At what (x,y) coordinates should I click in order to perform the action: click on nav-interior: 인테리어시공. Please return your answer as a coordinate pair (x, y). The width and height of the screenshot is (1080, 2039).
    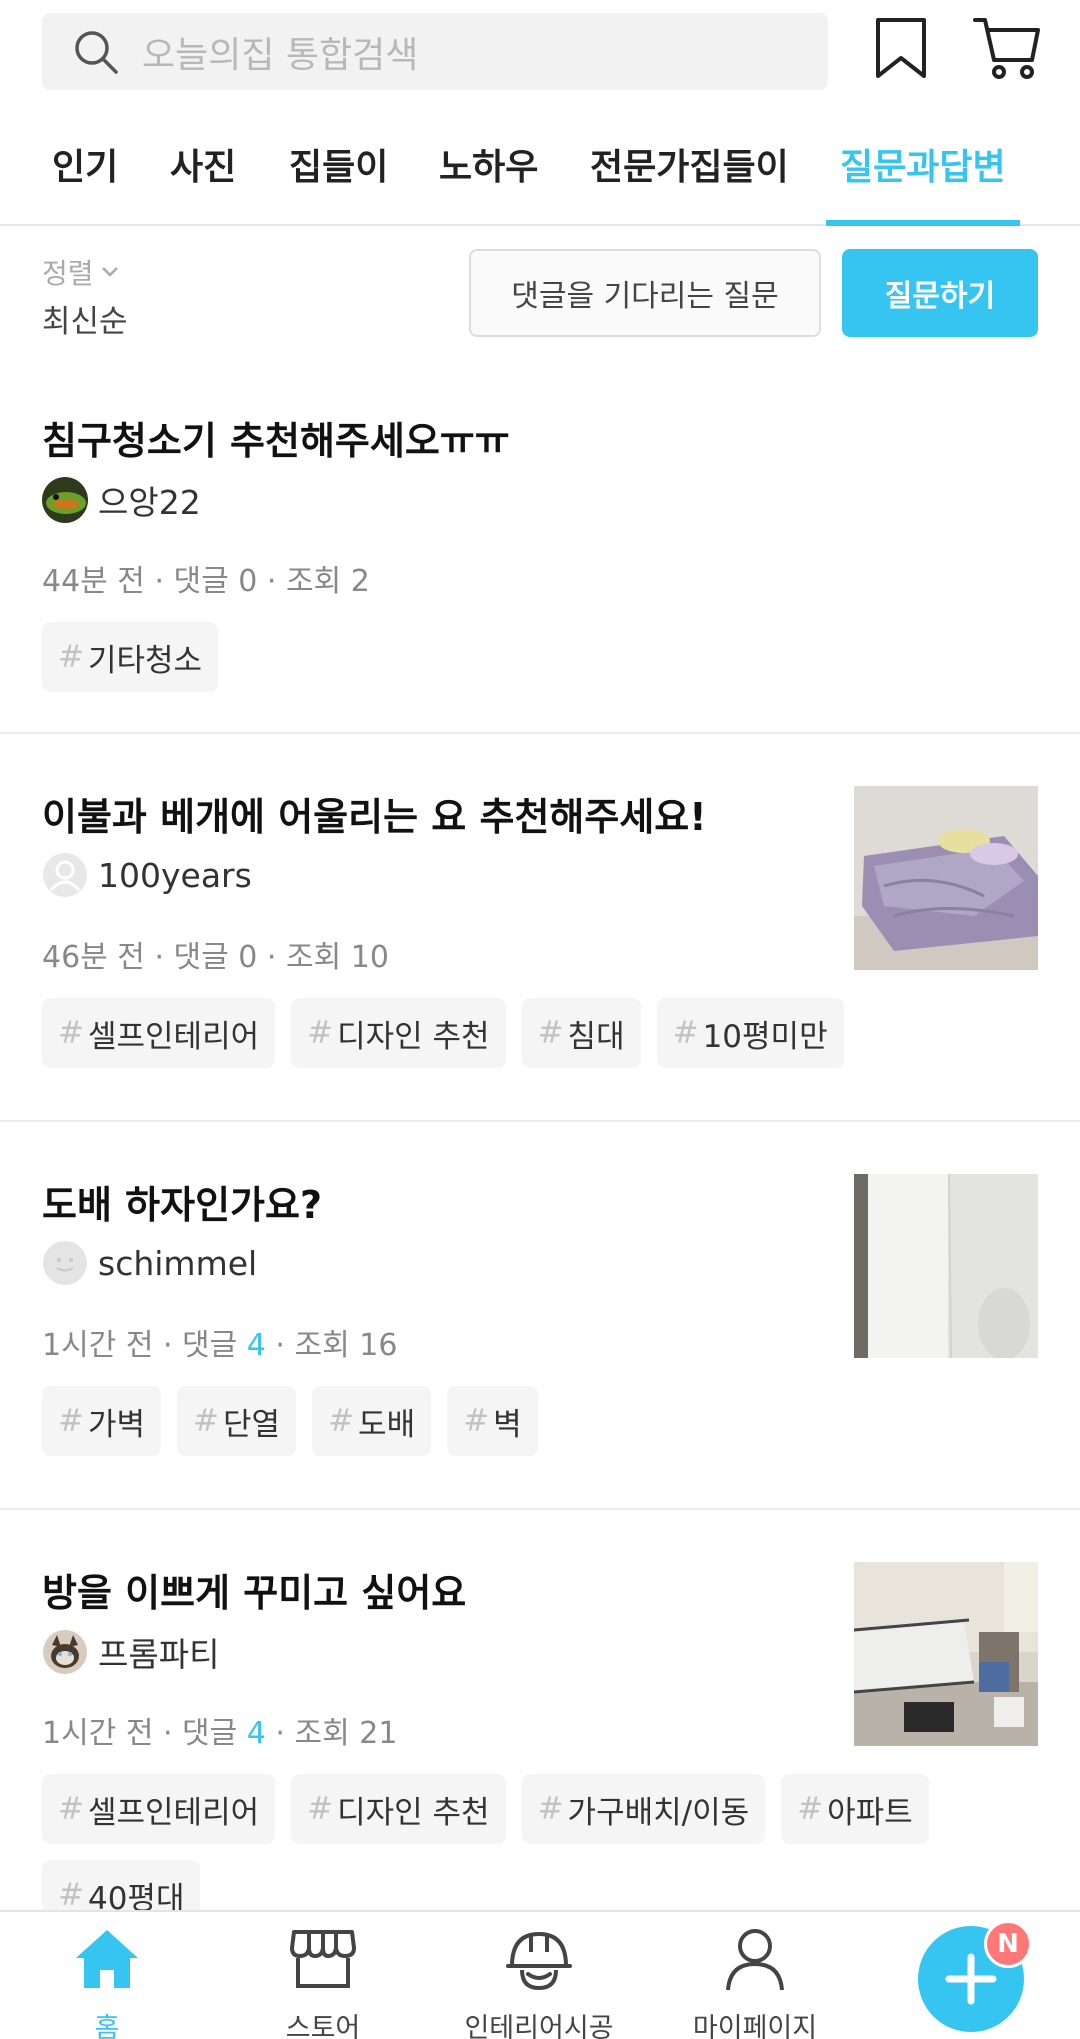
    Looking at the image, I should click on (539, 1982).